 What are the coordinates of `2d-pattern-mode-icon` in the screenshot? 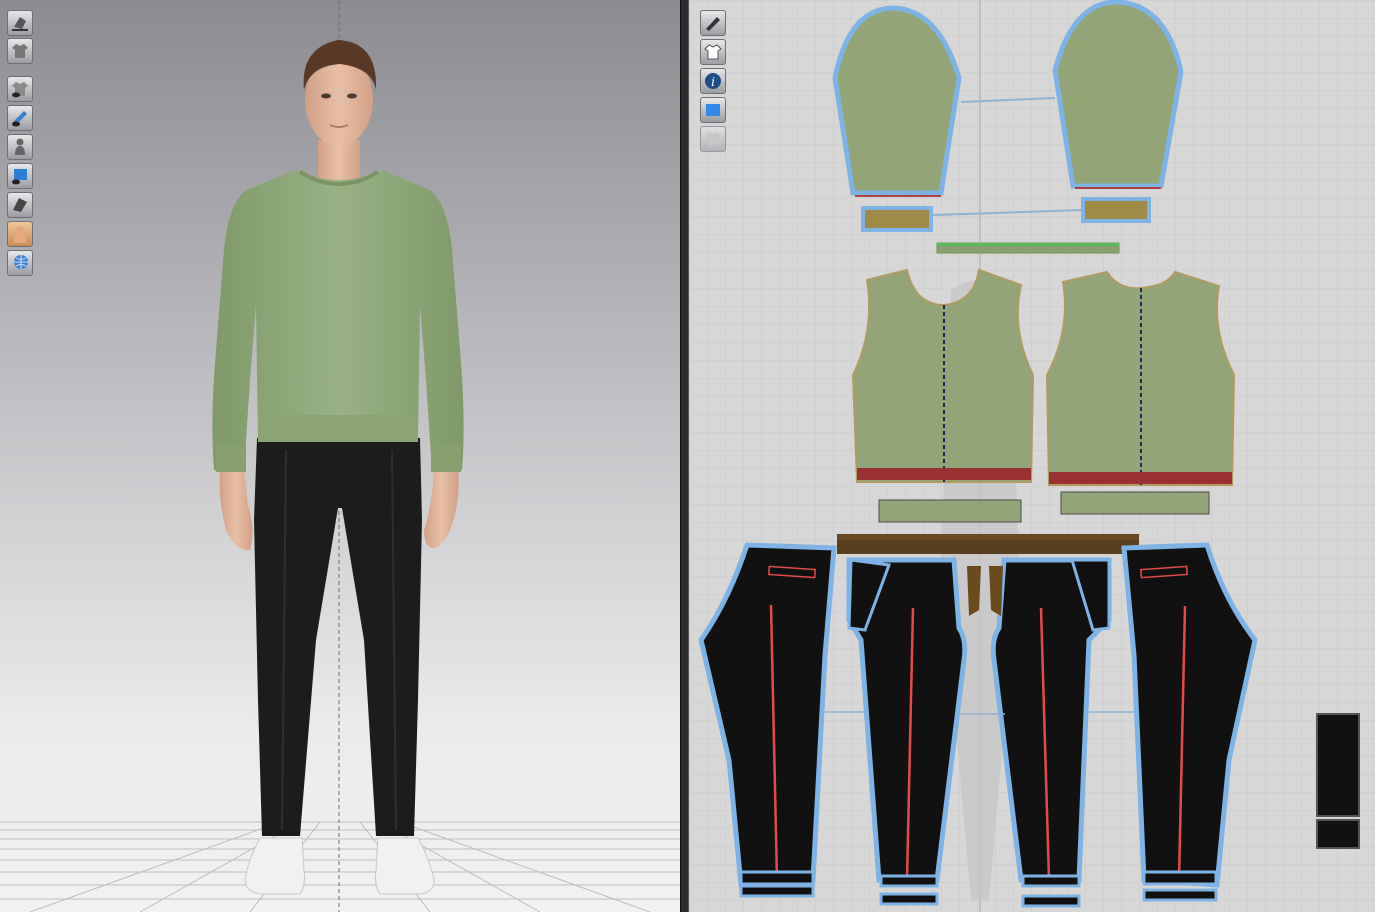 It's located at (713, 23).